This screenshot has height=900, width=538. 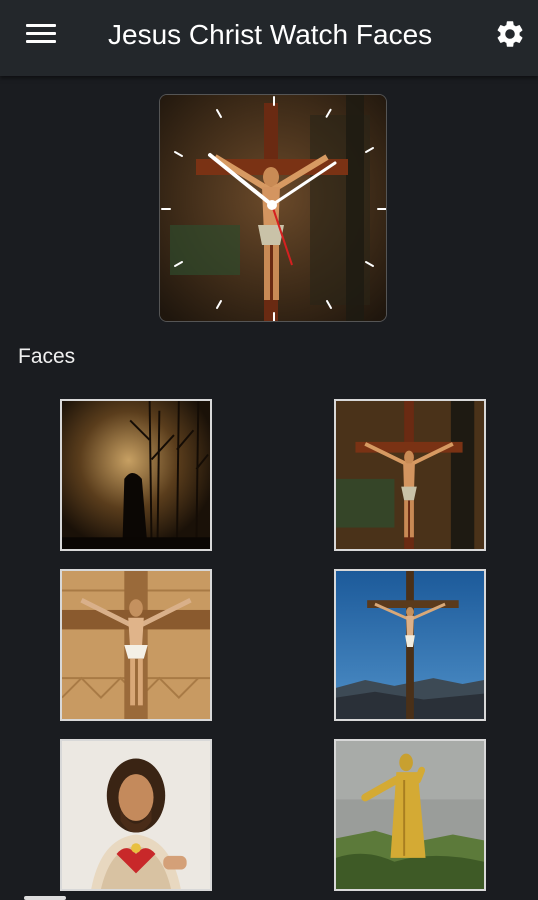 What do you see at coordinates (270, 34) in the screenshot?
I see `app-title: Jesus Christ Watch Faces` at bounding box center [270, 34].